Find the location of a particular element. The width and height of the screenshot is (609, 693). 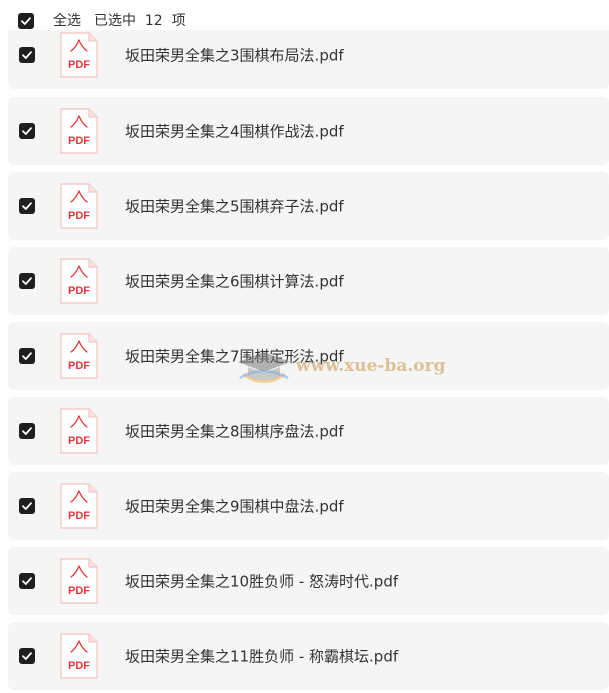

select-all-checkbox-overlay is located at coordinates (26, 21).